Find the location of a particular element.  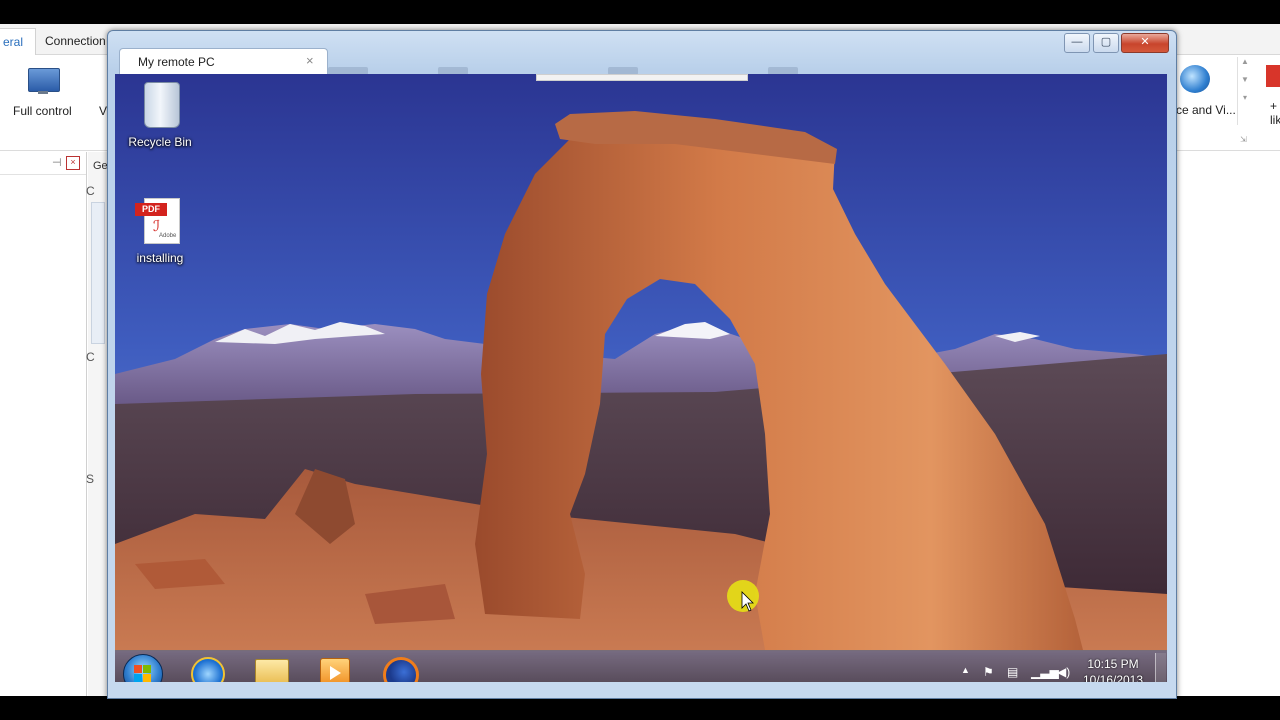

recycle-bin-icon is located at coordinates (162, 105).